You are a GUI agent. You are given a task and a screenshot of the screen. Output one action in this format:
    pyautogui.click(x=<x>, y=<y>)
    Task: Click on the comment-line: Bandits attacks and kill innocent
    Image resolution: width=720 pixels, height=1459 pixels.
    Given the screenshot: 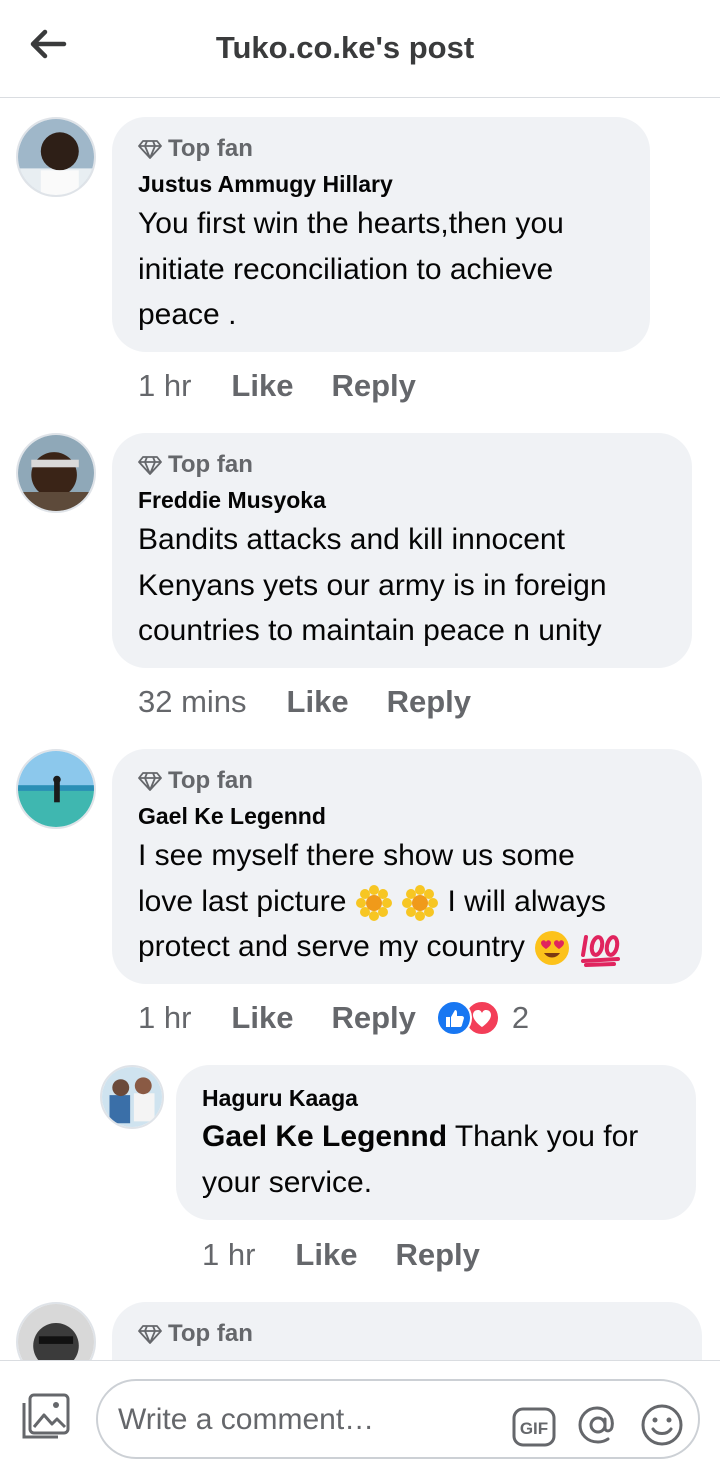 What is the action you would take?
    pyautogui.click(x=351, y=539)
    